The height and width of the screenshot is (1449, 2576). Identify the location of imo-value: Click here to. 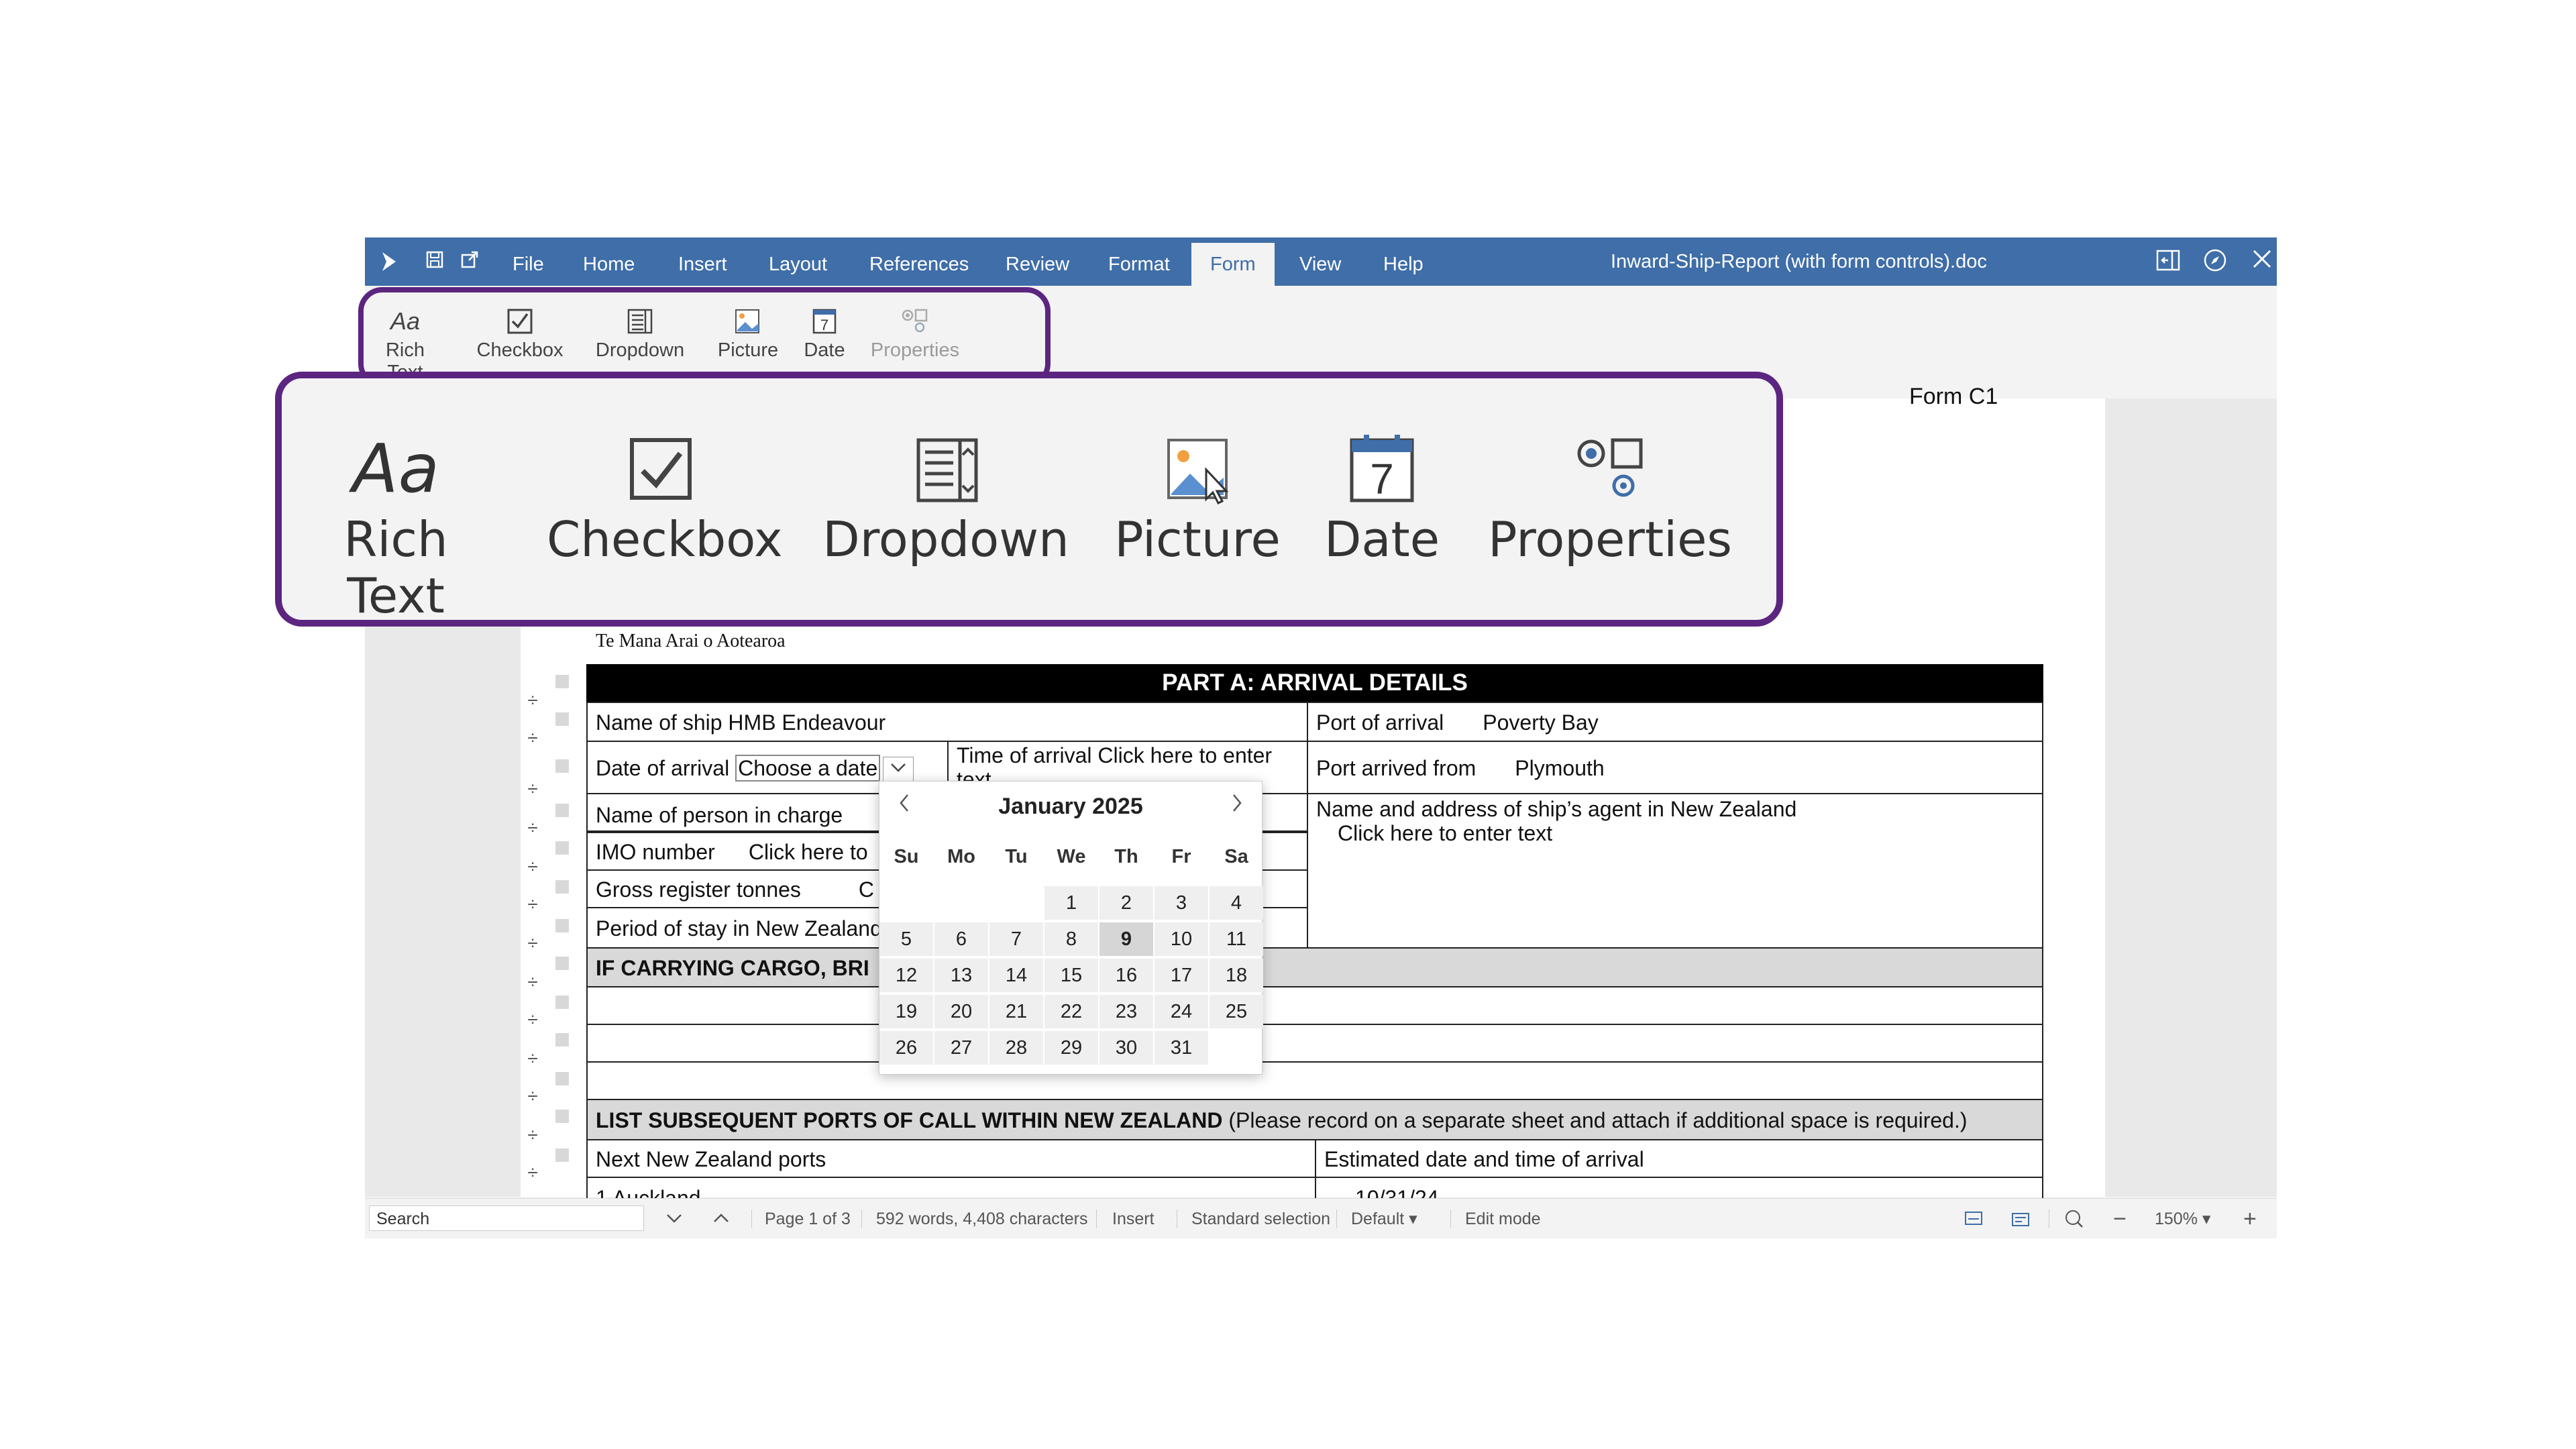
(808, 852).